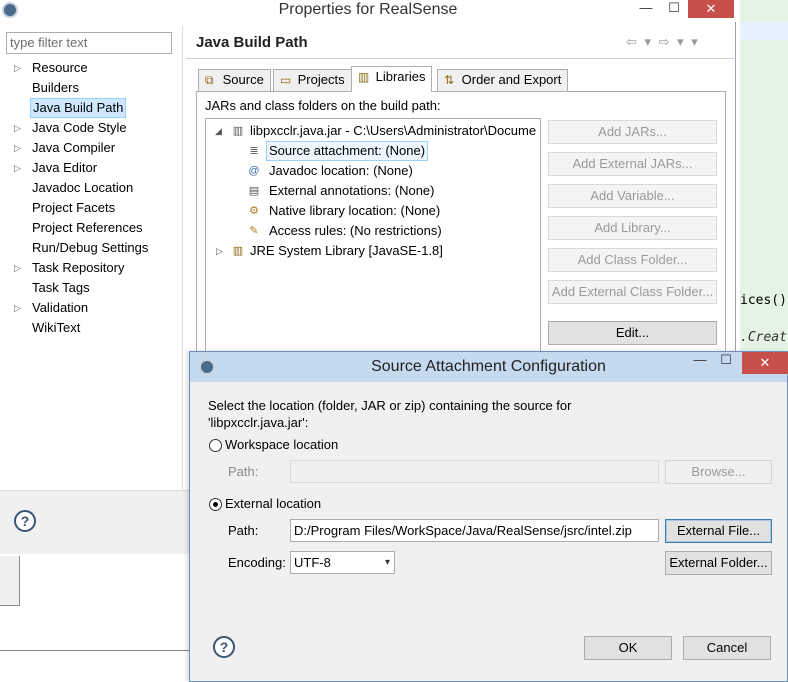 The height and width of the screenshot is (682, 788). I want to click on expand-icon: ◢, so click(218, 131).